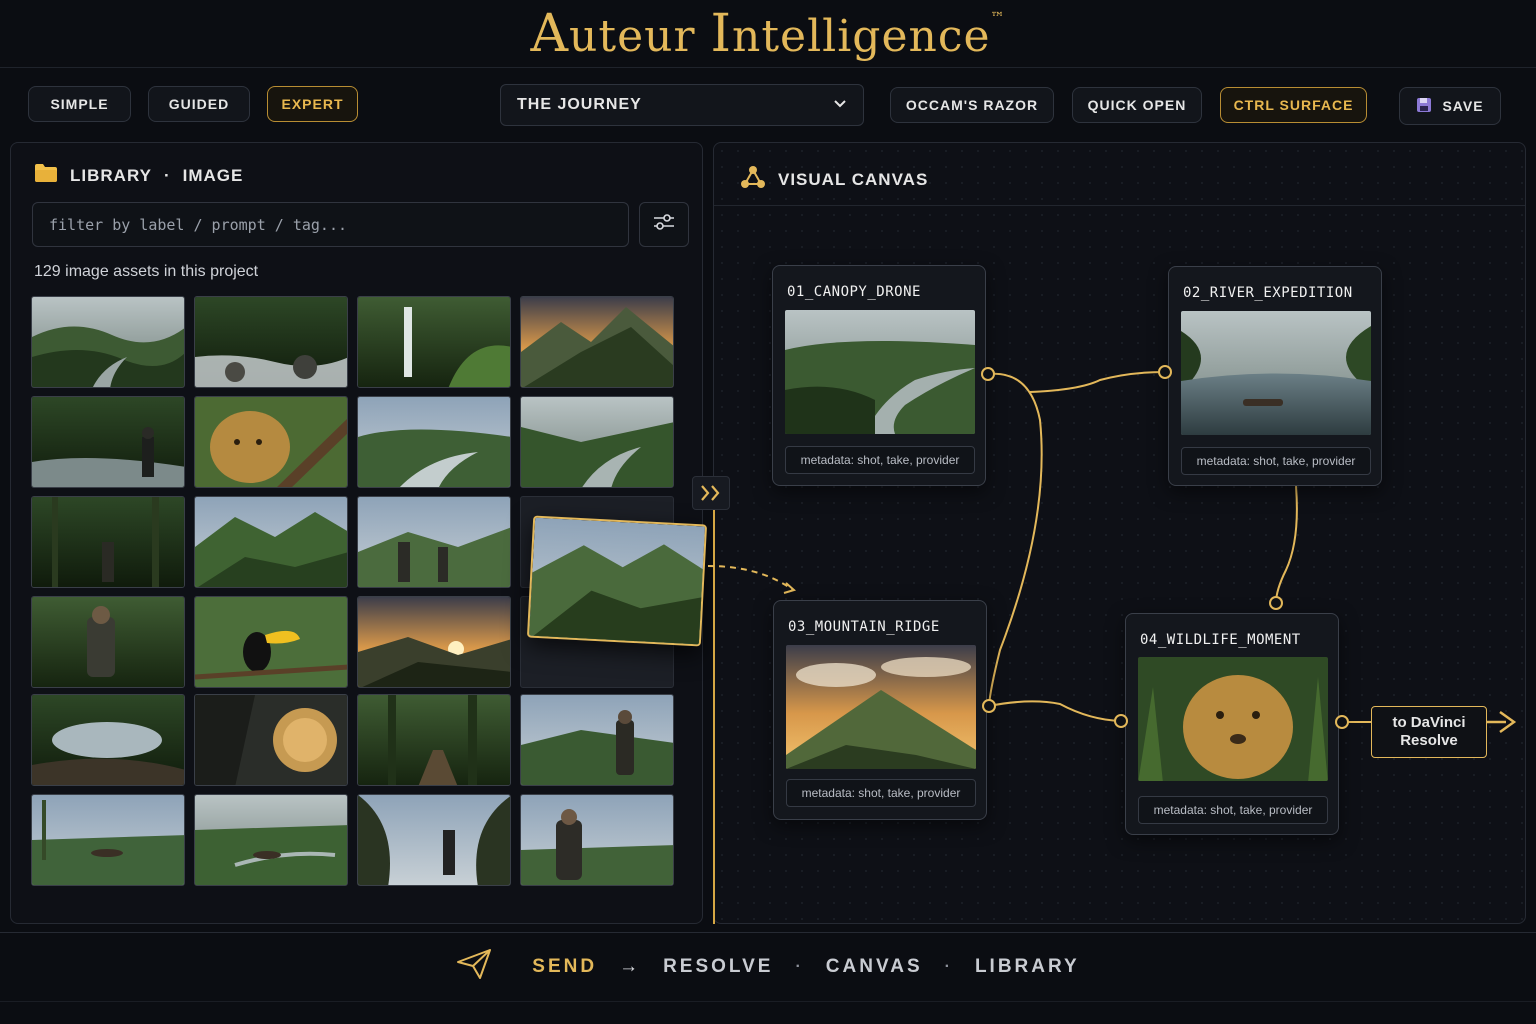 This screenshot has width=1536, height=1024. I want to click on filter-options-button, so click(664, 224).